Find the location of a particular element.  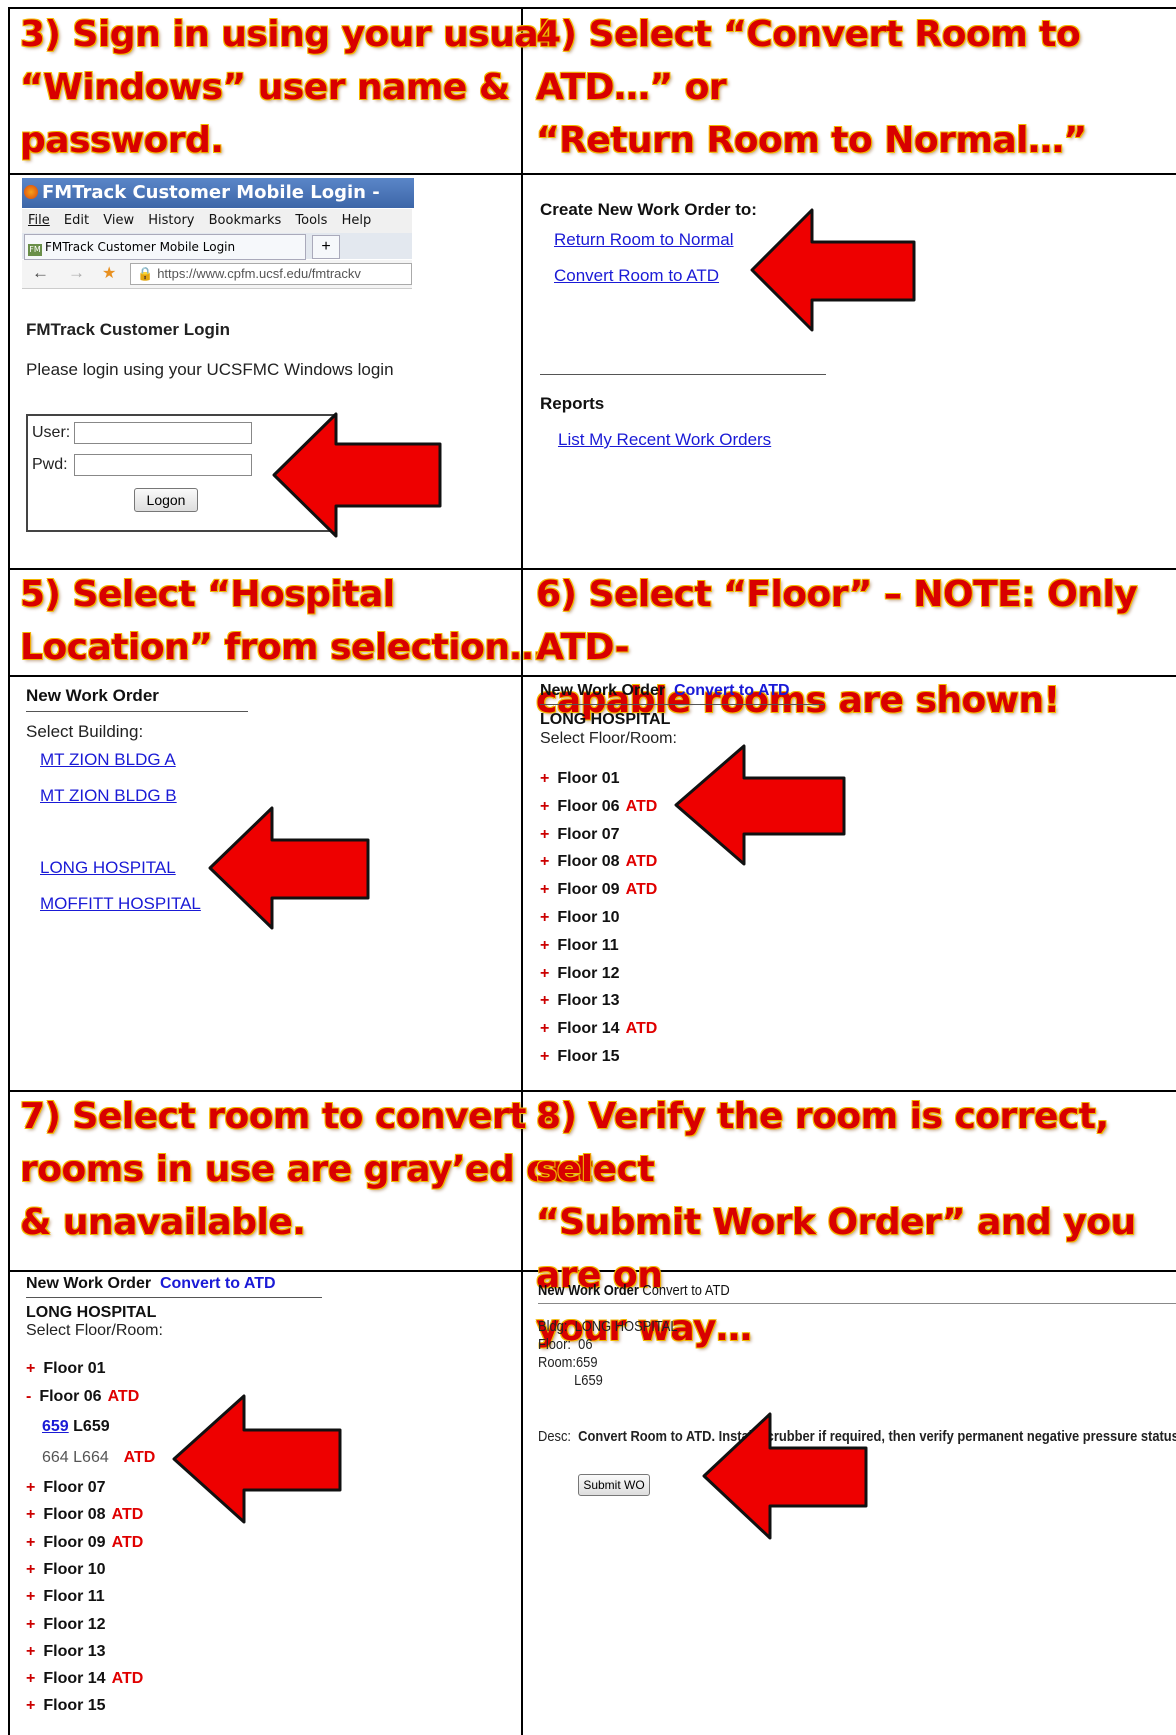

building-link: MT ZION BLDG A is located at coordinates (108, 760).